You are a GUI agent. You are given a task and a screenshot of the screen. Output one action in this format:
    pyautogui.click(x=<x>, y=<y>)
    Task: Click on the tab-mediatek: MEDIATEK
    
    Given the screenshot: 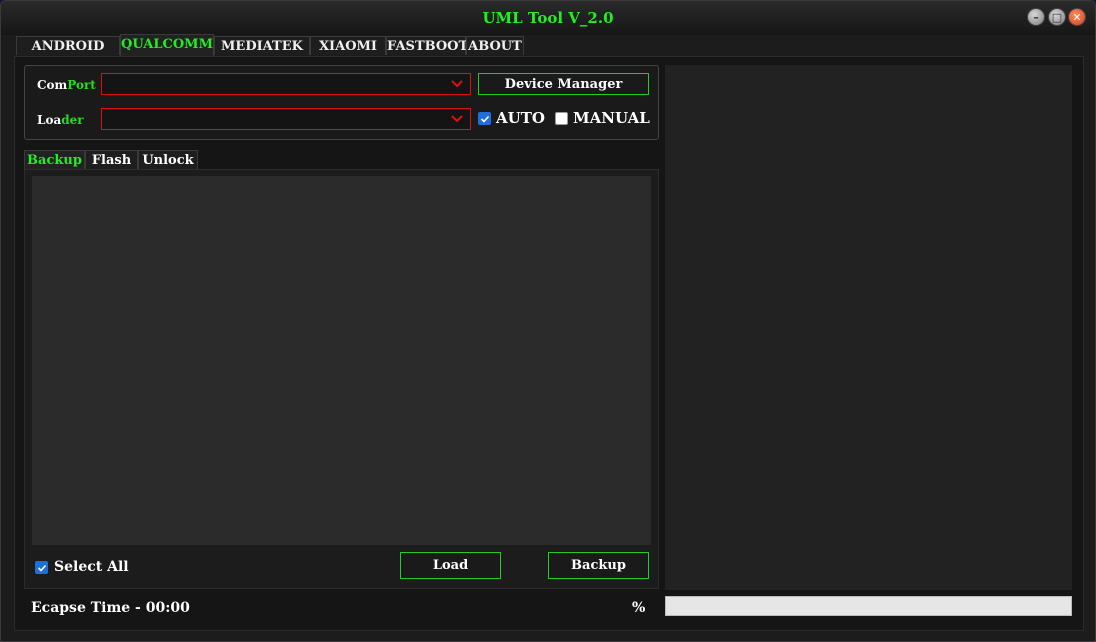 What is the action you would take?
    pyautogui.click(x=262, y=45)
    